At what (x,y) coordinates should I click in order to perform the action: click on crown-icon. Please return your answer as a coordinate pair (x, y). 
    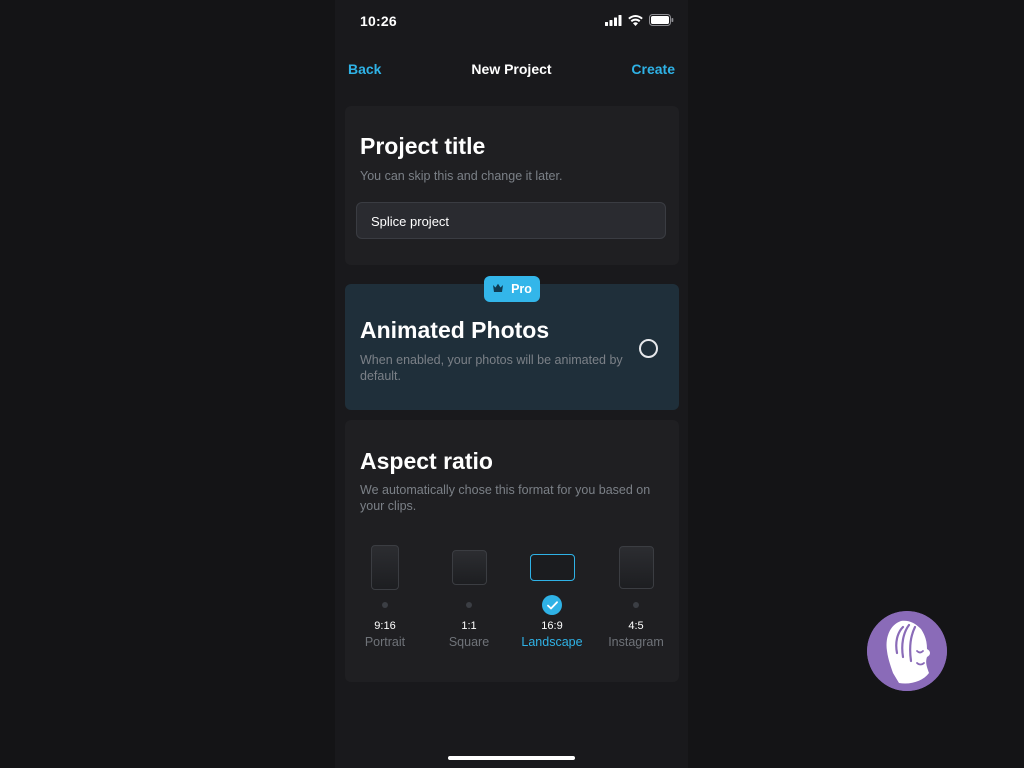
    Looking at the image, I should click on (498, 289).